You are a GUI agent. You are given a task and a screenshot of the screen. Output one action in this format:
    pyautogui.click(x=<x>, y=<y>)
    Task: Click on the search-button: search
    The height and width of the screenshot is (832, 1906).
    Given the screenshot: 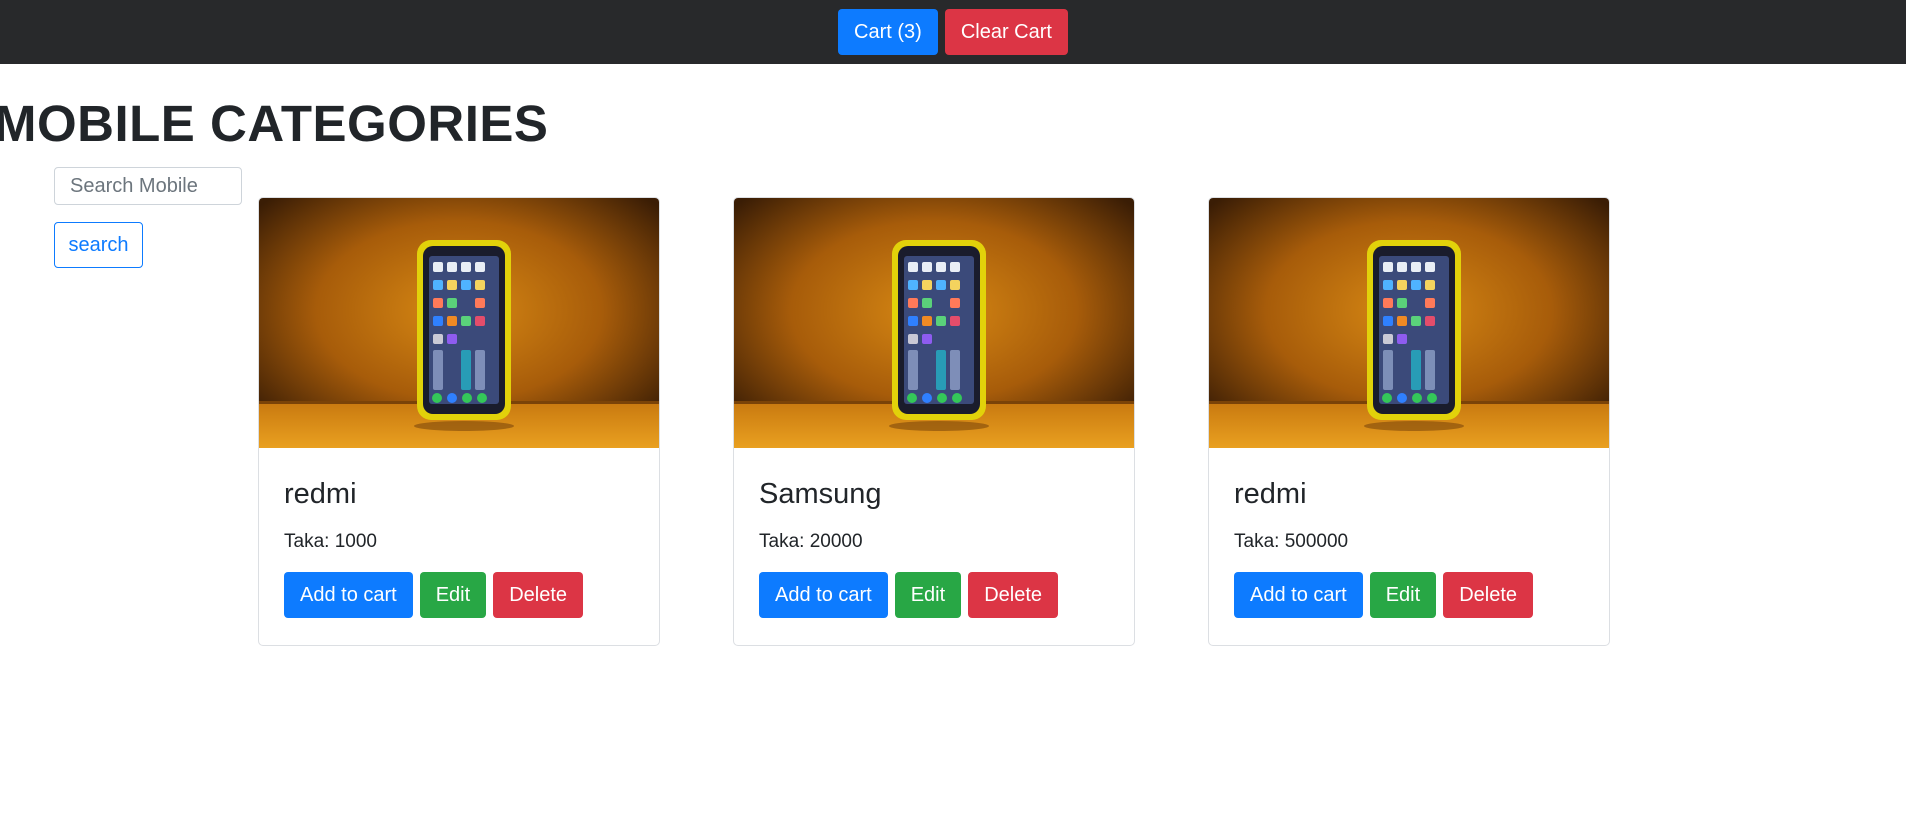 What is the action you would take?
    pyautogui.click(x=98, y=245)
    